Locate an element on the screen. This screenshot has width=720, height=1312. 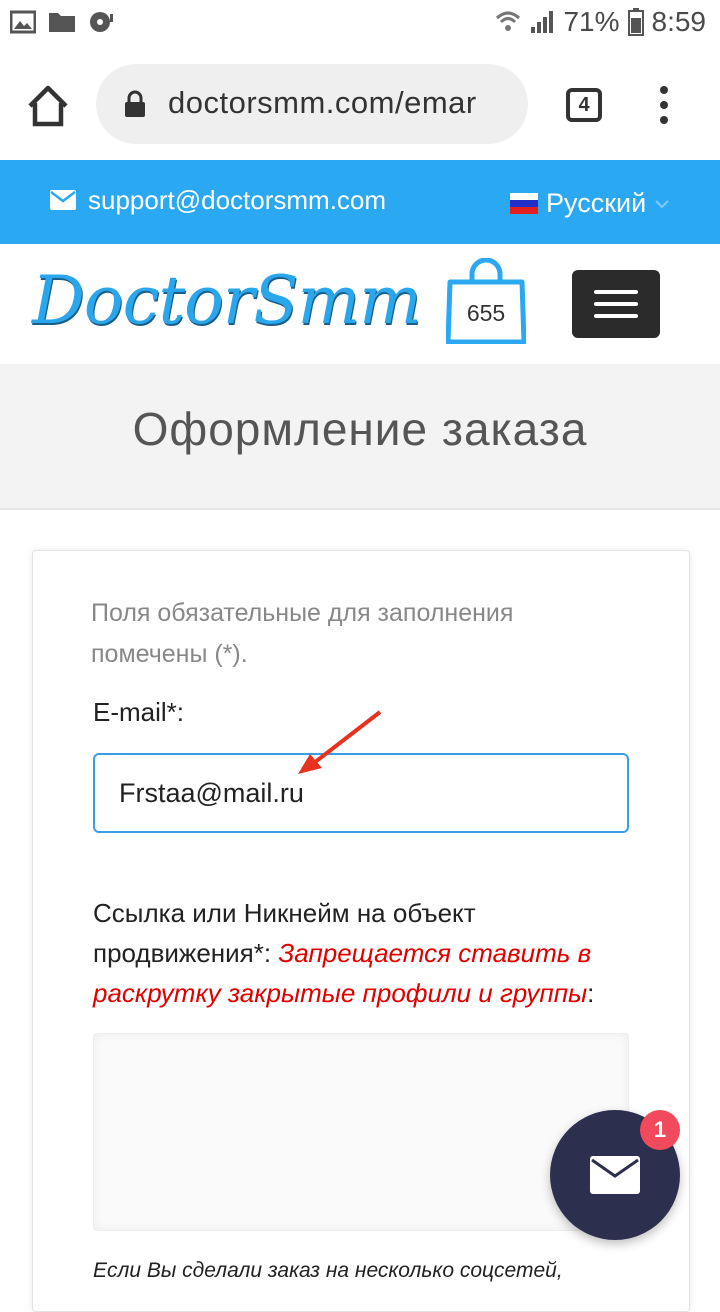
battery-percent: 71% is located at coordinates (591, 21).